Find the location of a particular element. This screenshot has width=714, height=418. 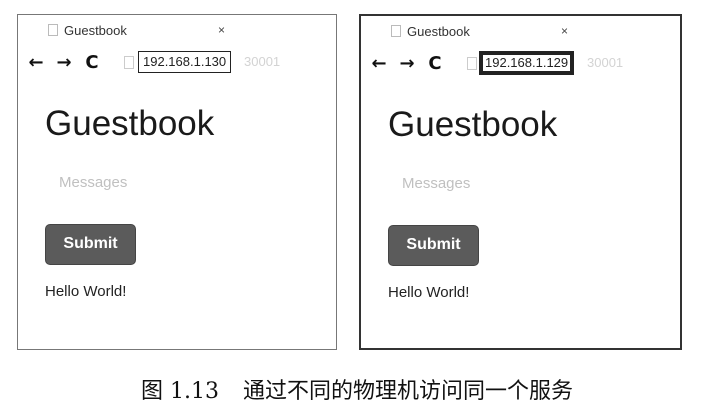

address-bar: 192.168.1.129 30001 is located at coordinates (573, 63).